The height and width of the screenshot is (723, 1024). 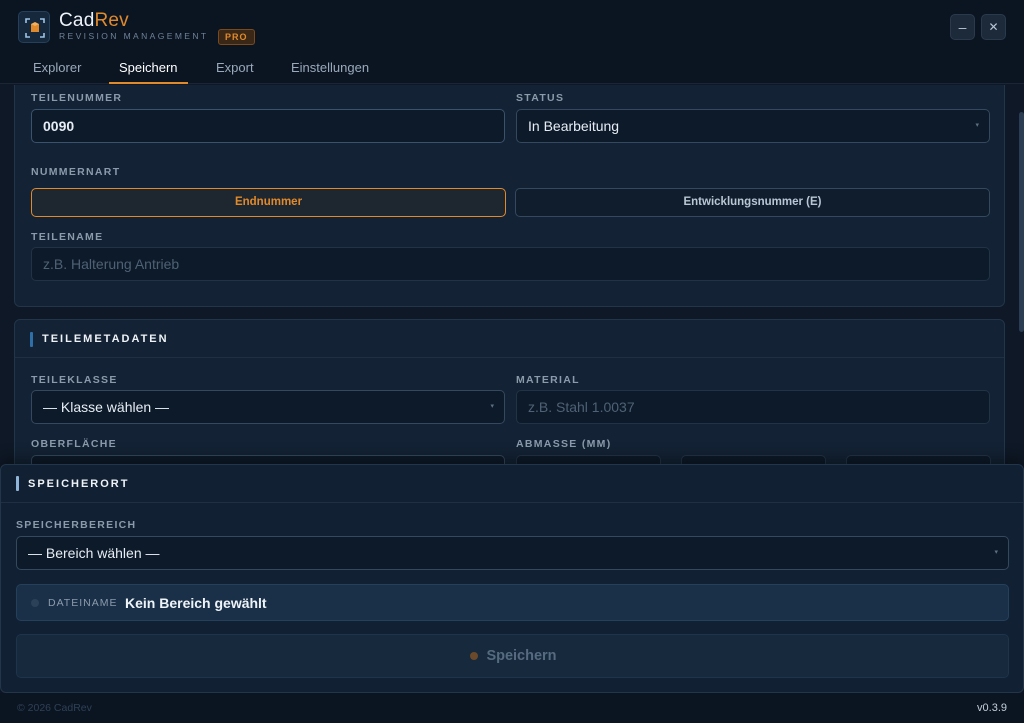 I want to click on part-number-label: TEILENUMMER, so click(x=77, y=98).